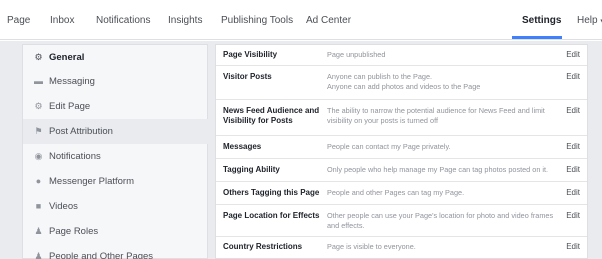 This screenshot has height=259, width=602. I want to click on sidebar-item-notifications: ◉ Notifications, so click(116, 156).